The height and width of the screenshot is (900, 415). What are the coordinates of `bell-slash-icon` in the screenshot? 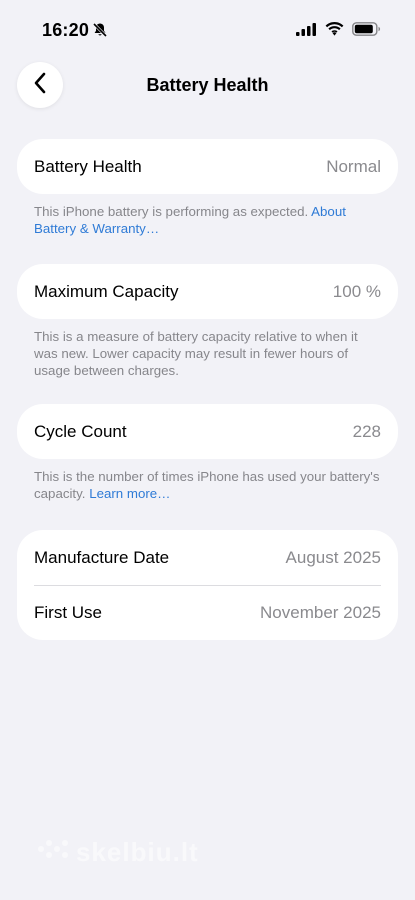 It's located at (100, 30).